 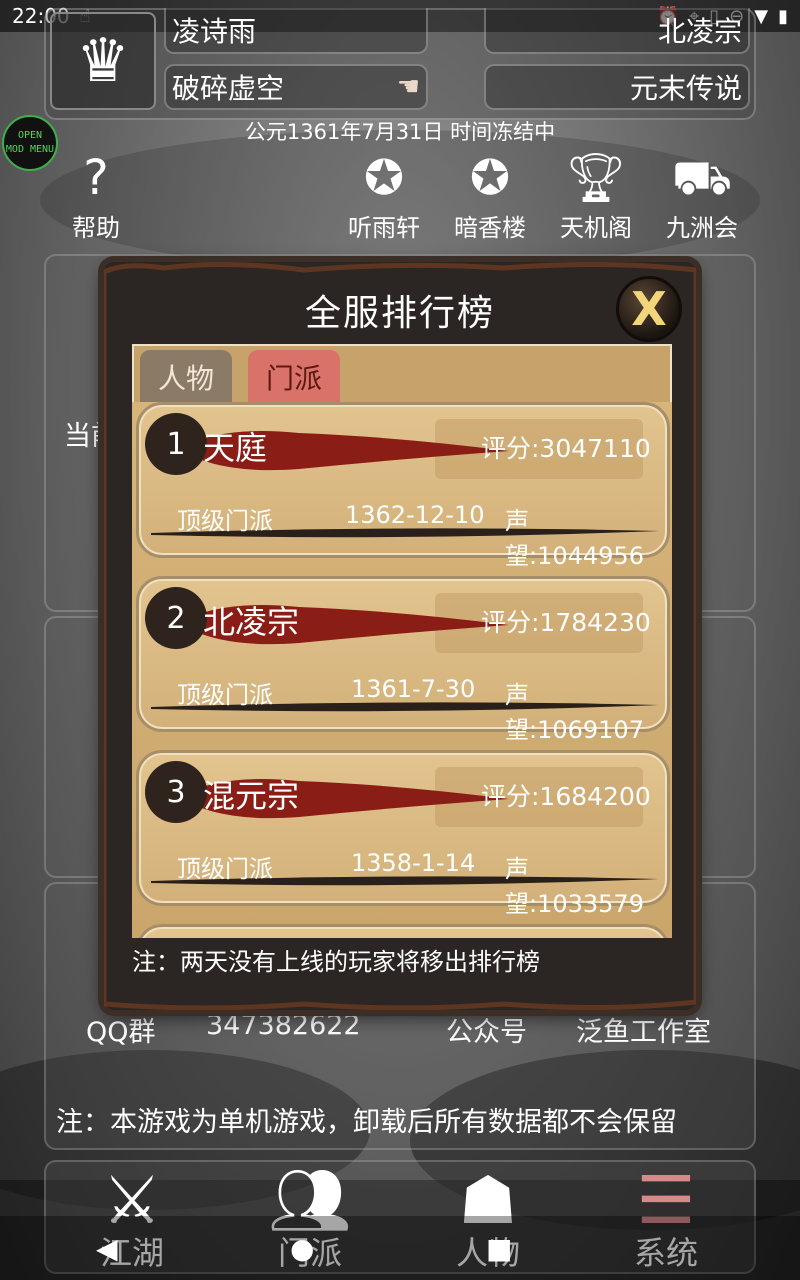 I want to click on anxianglou-button: ✪ 暗香楼, so click(x=490, y=195).